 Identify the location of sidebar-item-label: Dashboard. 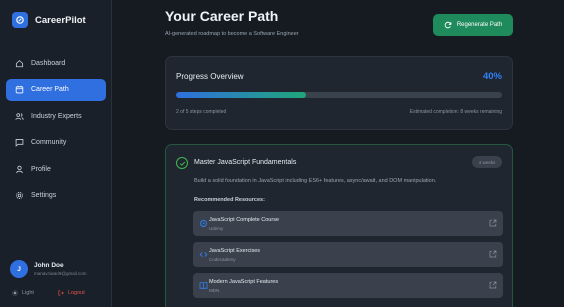
(48, 63).